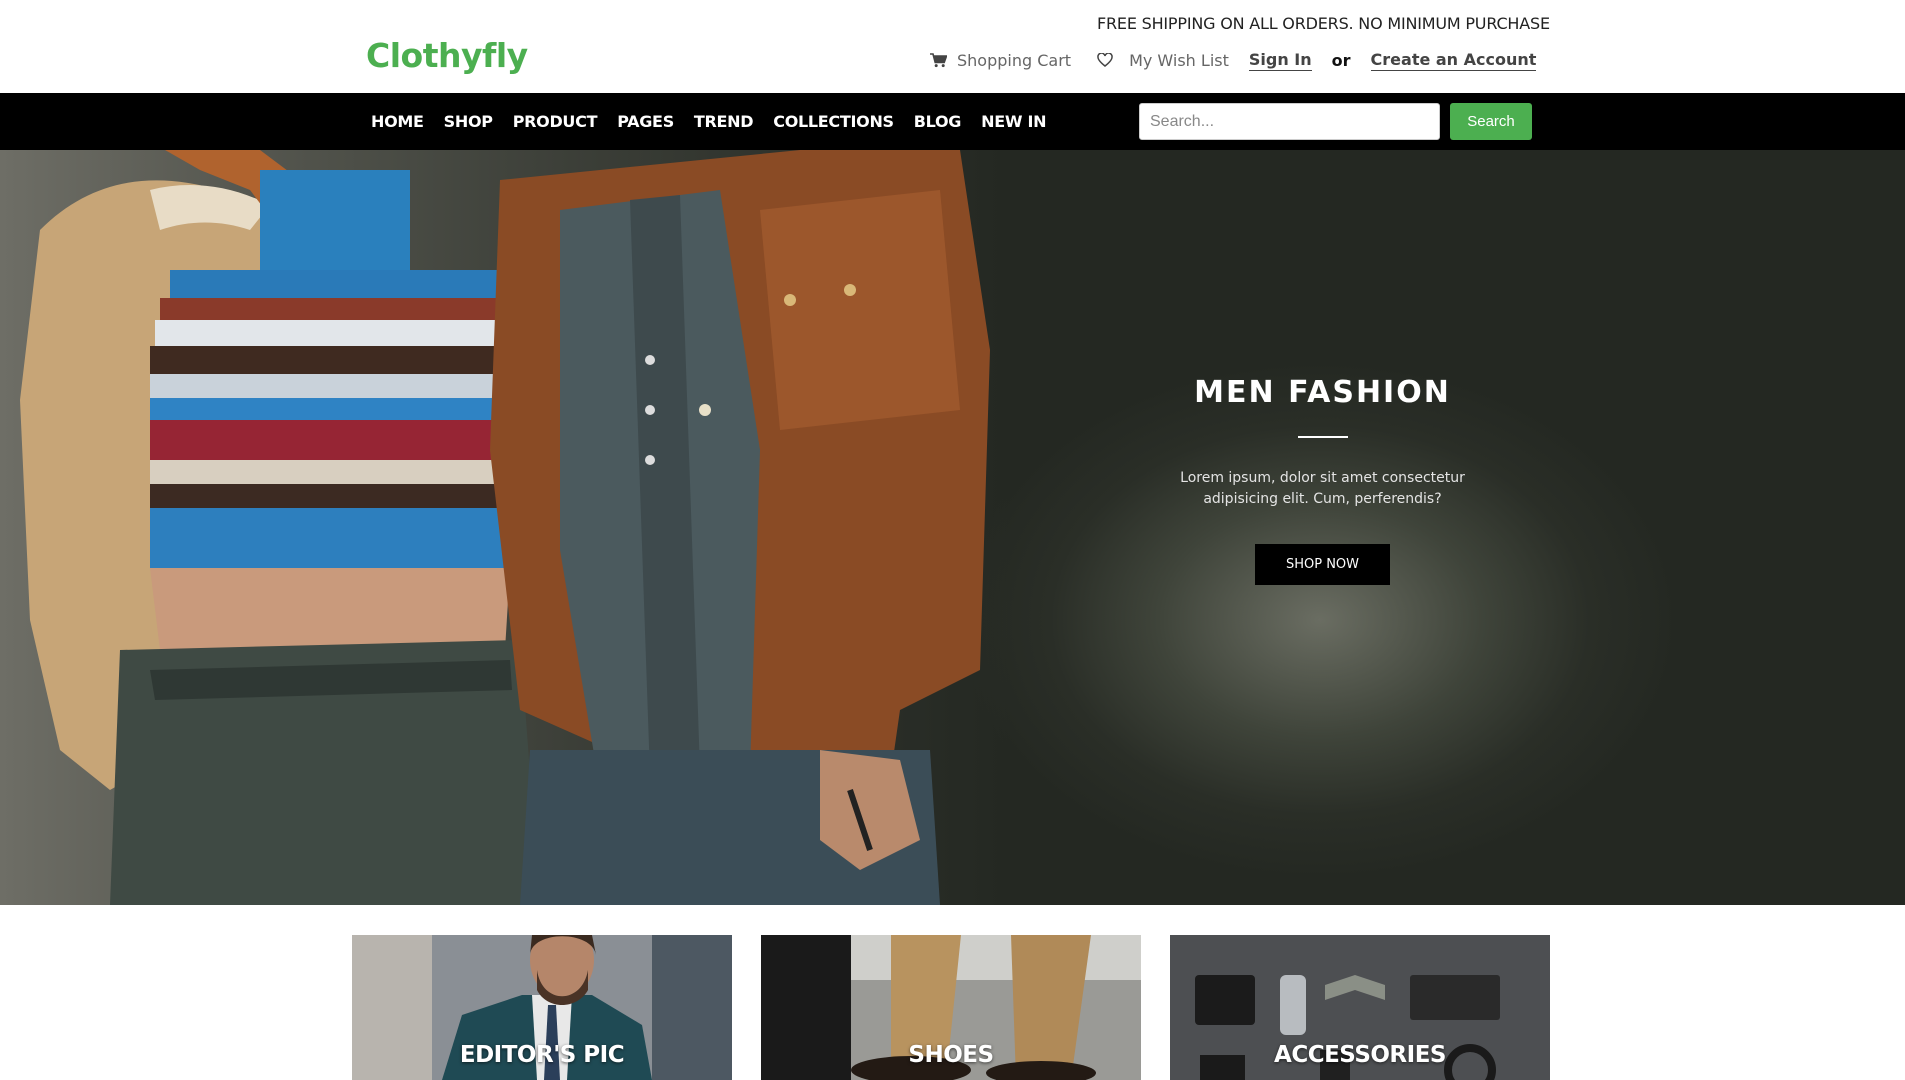 The width and height of the screenshot is (1905, 1080). I want to click on sign-in-link: Sign In, so click(1280, 60).